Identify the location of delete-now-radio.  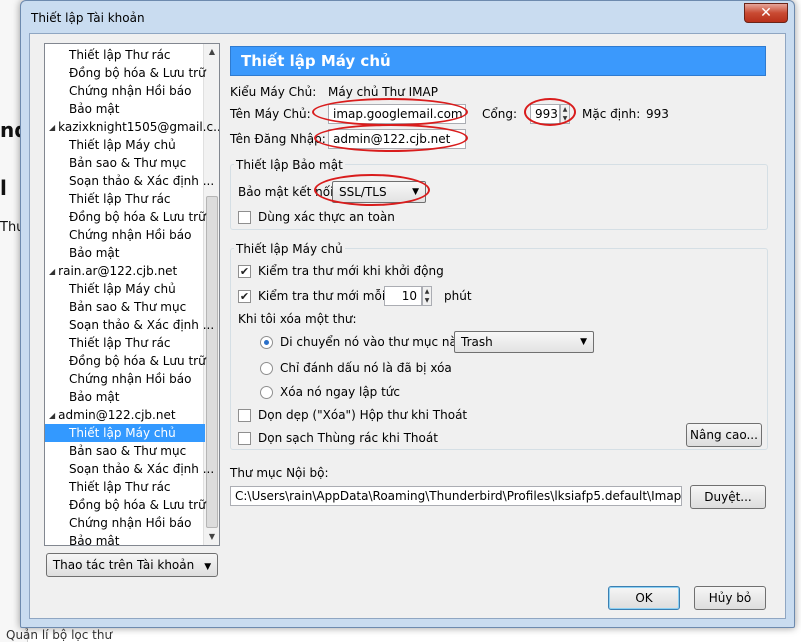
(266, 392).